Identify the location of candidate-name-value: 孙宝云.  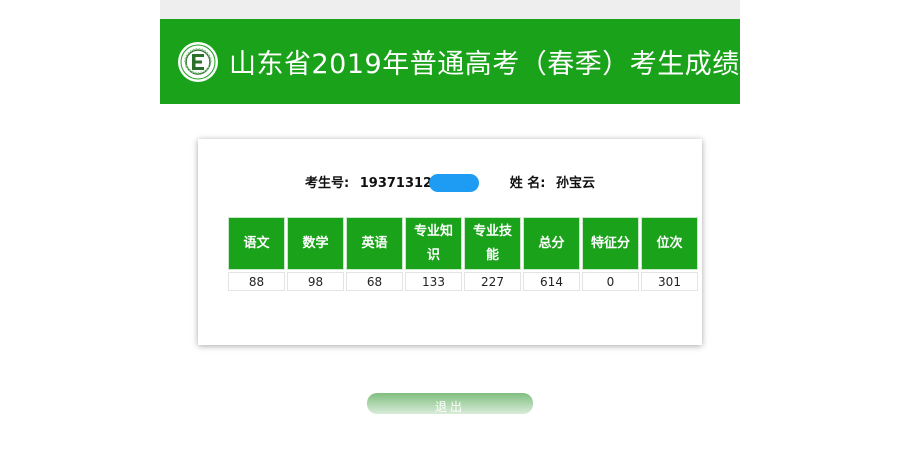
(575, 183).